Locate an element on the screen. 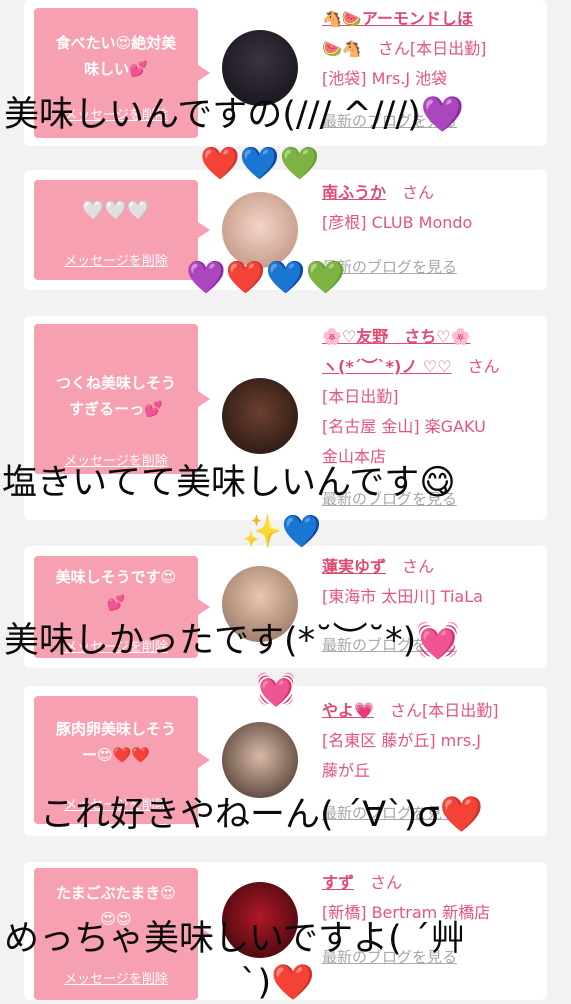 This screenshot has height=1004, width=571. girl-name-link: すず is located at coordinates (338, 882).